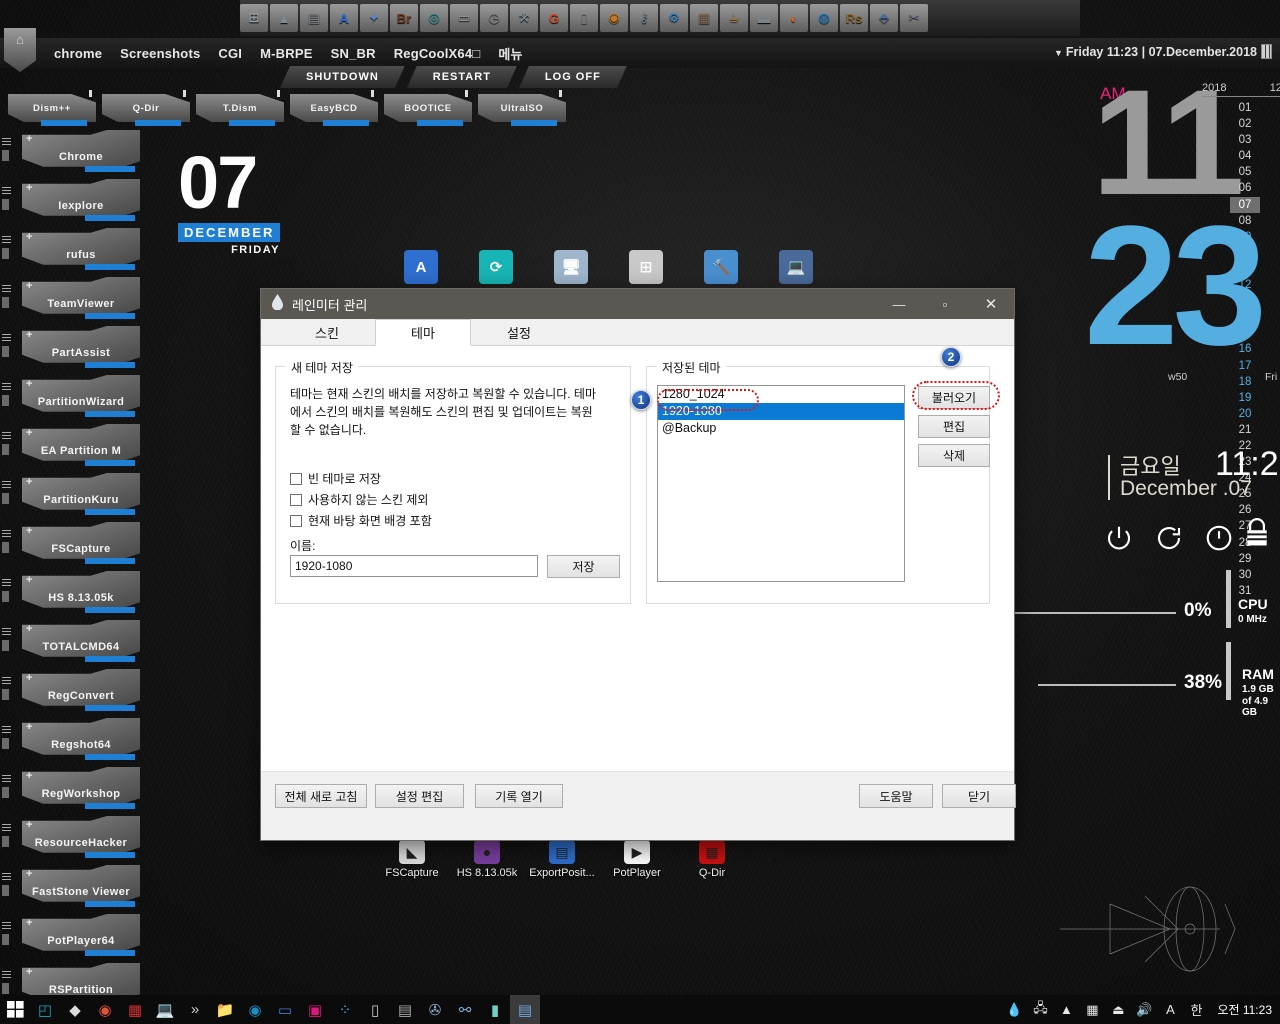  I want to click on theme-list: 1280_1024 1920-1080 @Backup, so click(781, 483).